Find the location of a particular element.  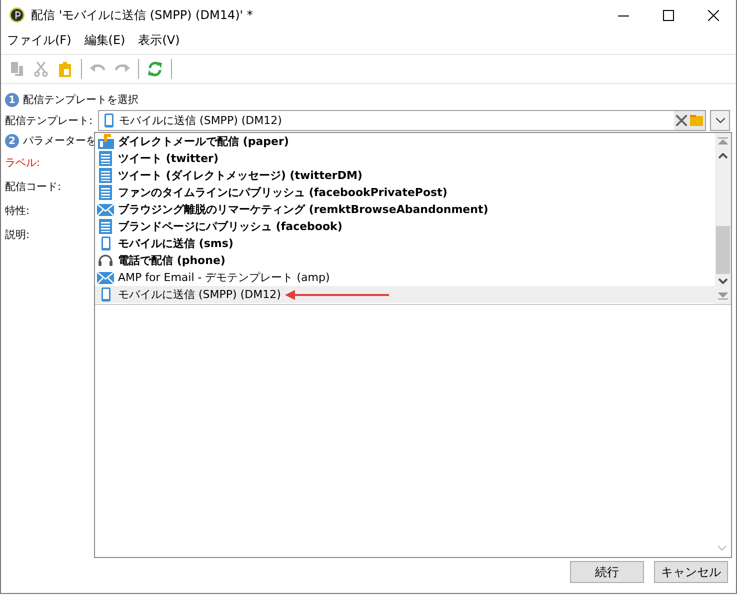

maximize-icon is located at coordinates (668, 15).